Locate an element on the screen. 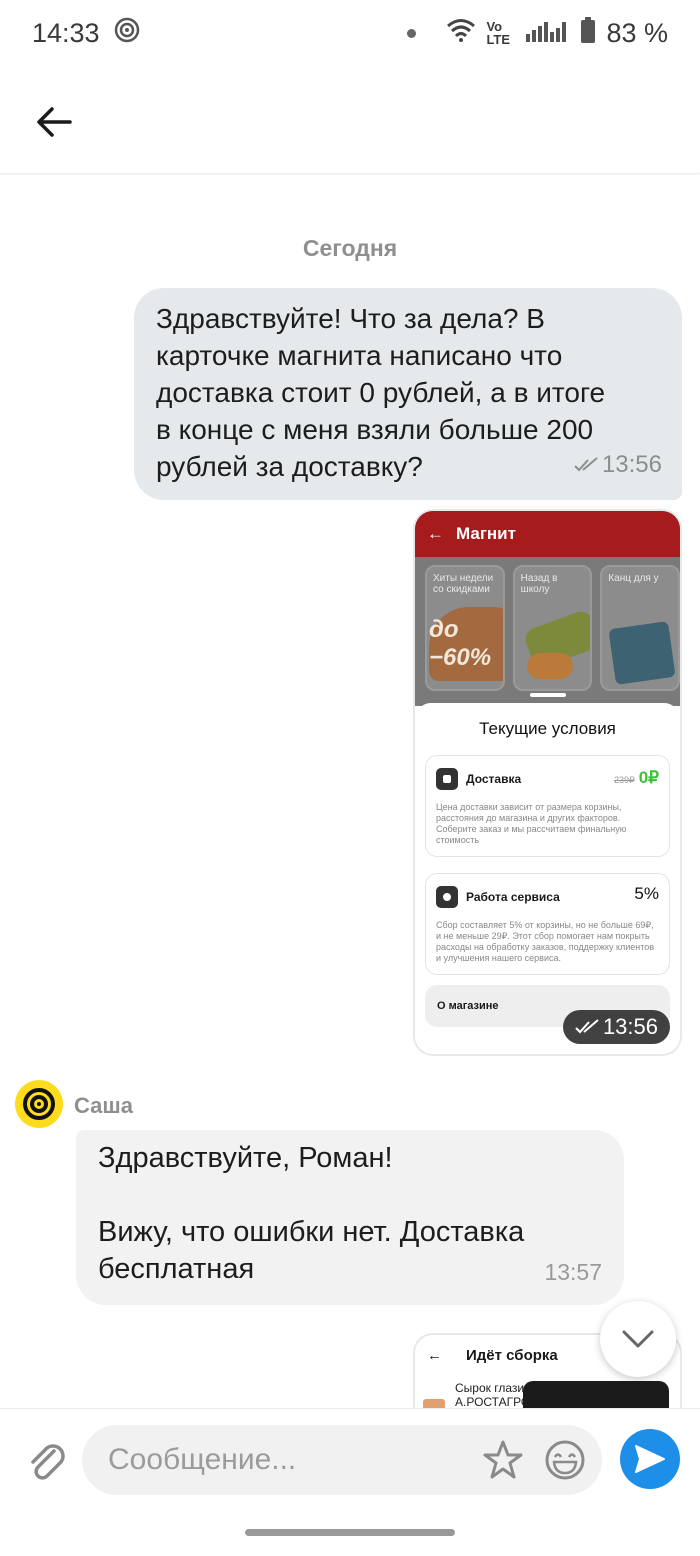  app-header is located at coordinates (350, 120).